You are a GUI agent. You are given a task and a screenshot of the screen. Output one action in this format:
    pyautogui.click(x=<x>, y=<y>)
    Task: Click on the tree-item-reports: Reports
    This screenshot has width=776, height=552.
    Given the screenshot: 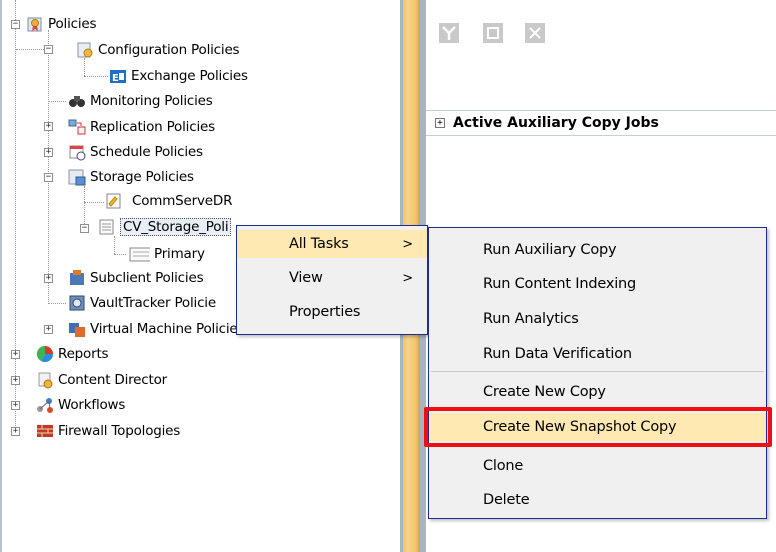 What is the action you would take?
    pyautogui.click(x=72, y=354)
    